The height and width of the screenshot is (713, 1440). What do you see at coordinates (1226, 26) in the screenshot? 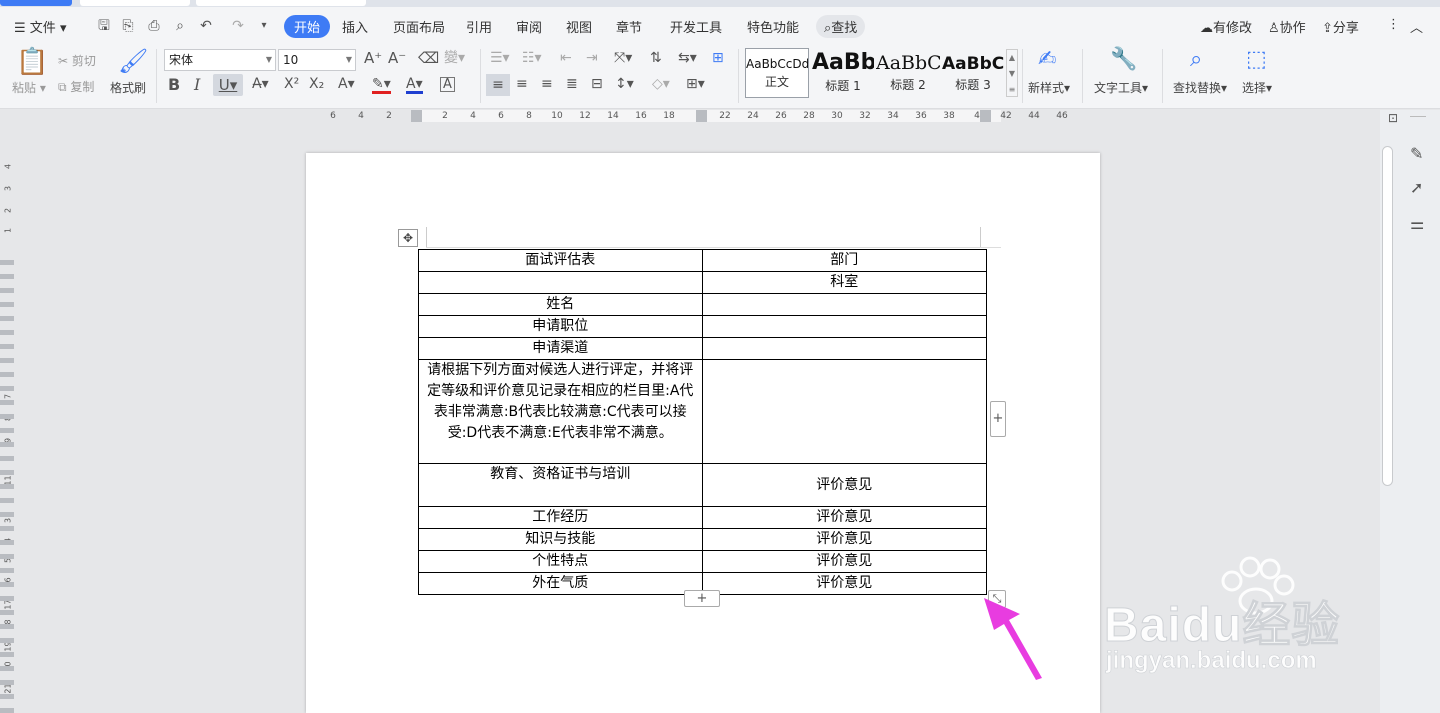
I see `modified-status: ☁有修改` at bounding box center [1226, 26].